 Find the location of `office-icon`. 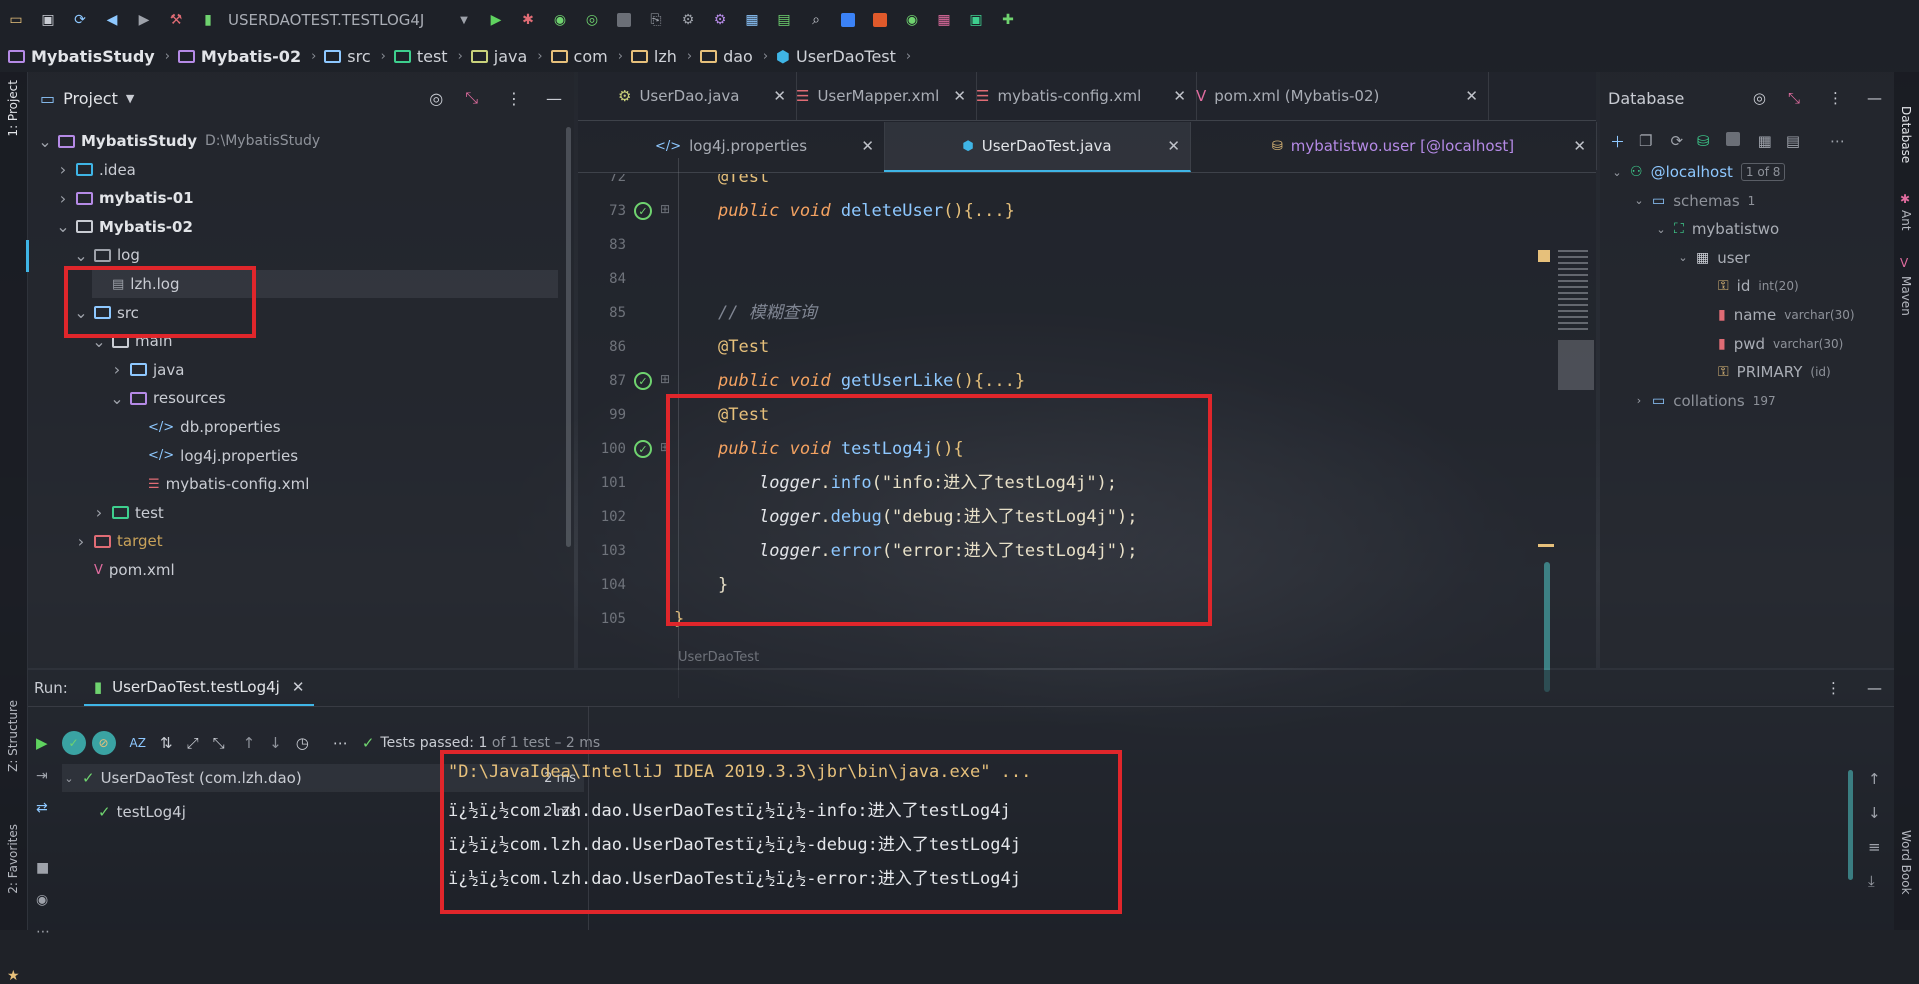

office-icon is located at coordinates (880, 20).